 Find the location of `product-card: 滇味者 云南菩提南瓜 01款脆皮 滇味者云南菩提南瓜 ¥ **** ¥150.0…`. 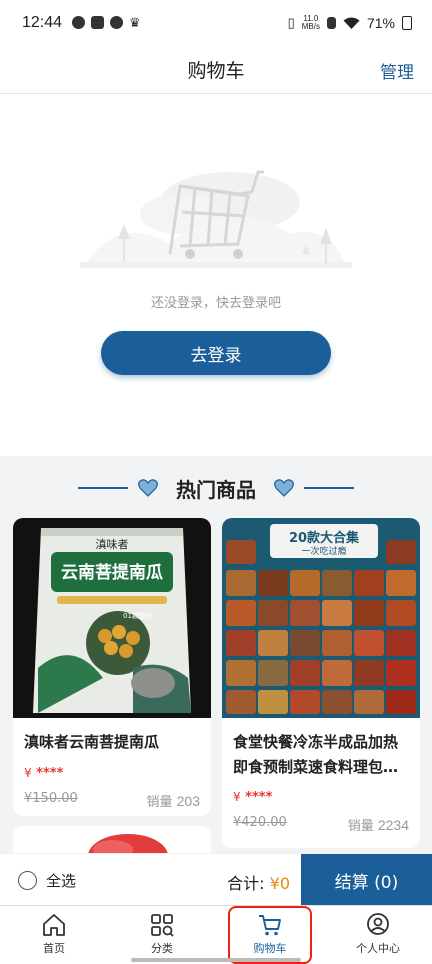

product-card: 滇味者 云南菩提南瓜 01款脆皮 滇味者云南菩提南瓜 ¥ **** ¥150.0… is located at coordinates (112, 667).